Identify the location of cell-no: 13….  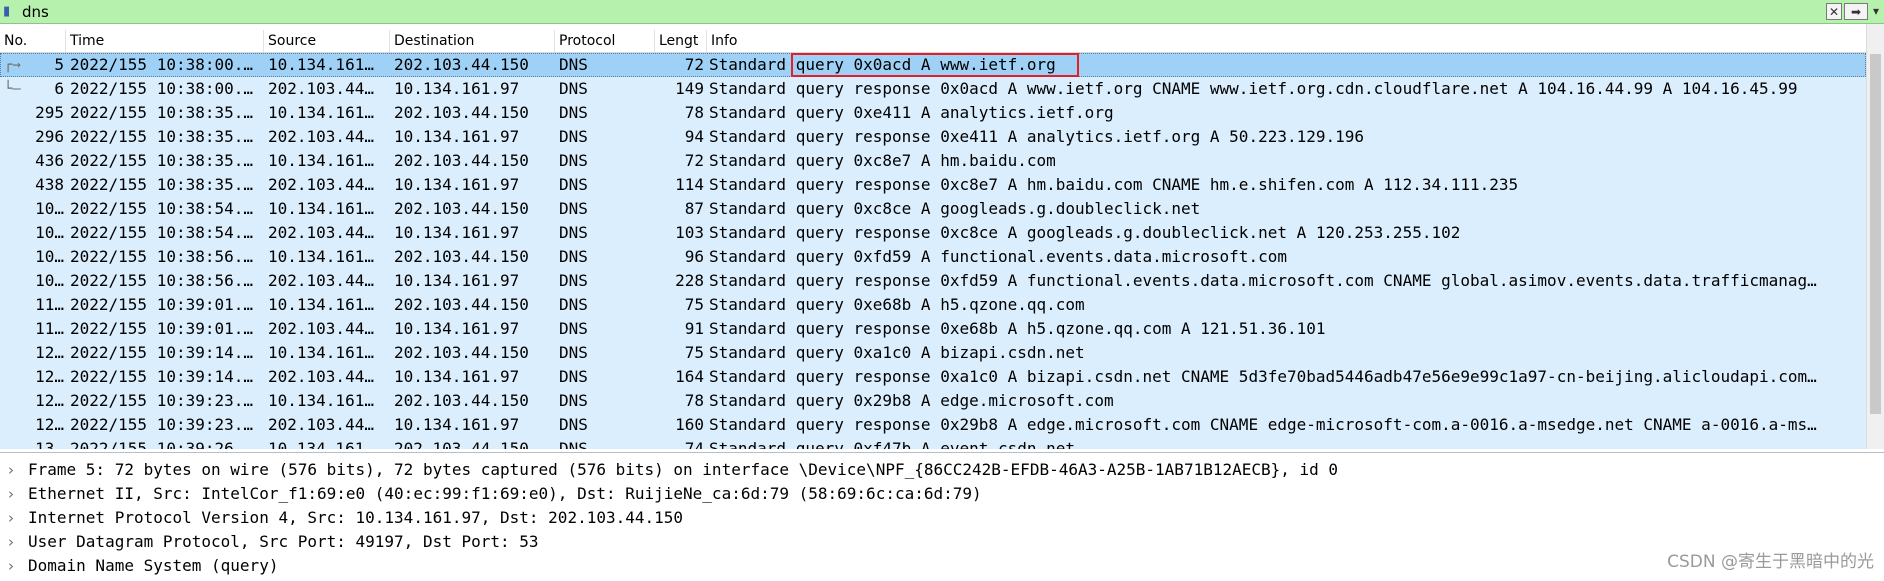
(49, 444).